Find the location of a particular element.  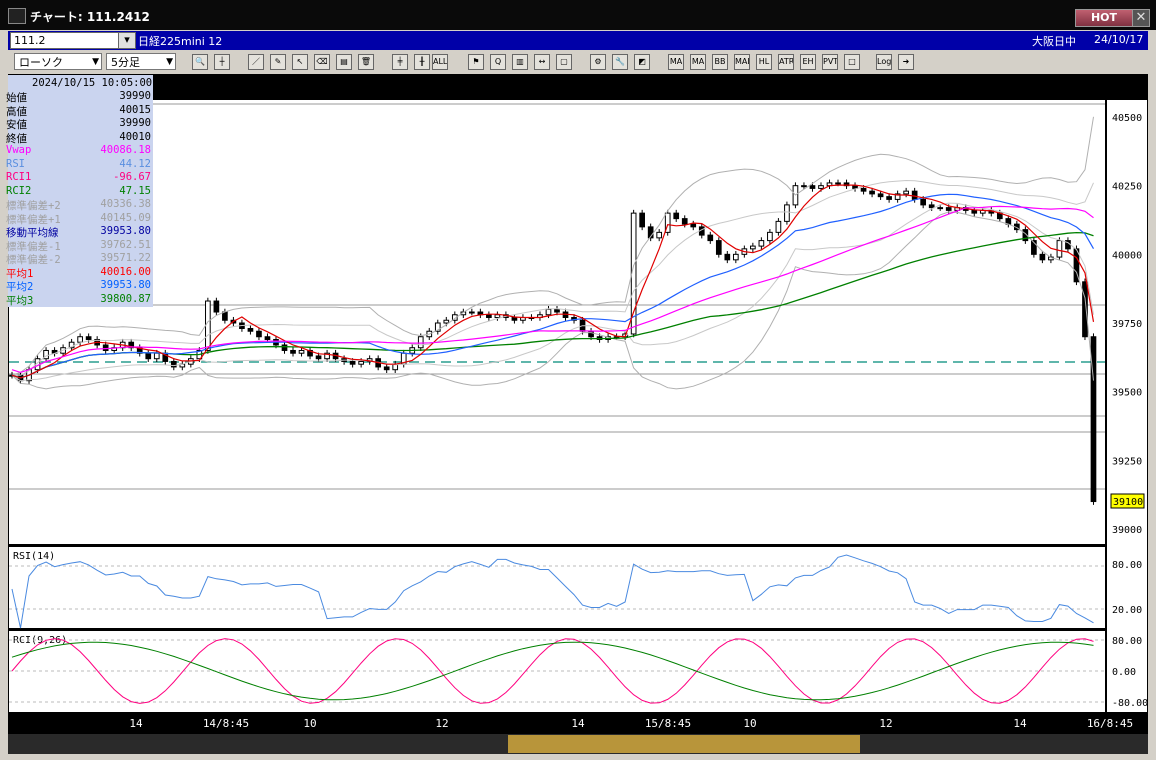

chevron-down-icon: ▼ is located at coordinates (95, 62).